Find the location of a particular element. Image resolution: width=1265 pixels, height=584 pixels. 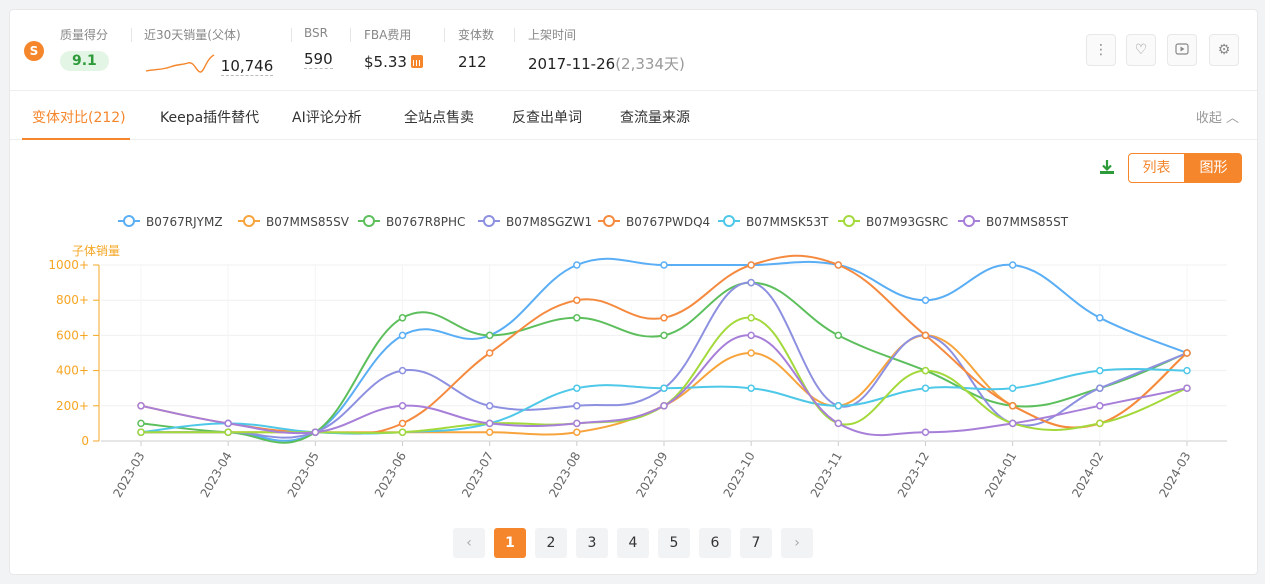

page-button: 5 is located at coordinates (674, 543).